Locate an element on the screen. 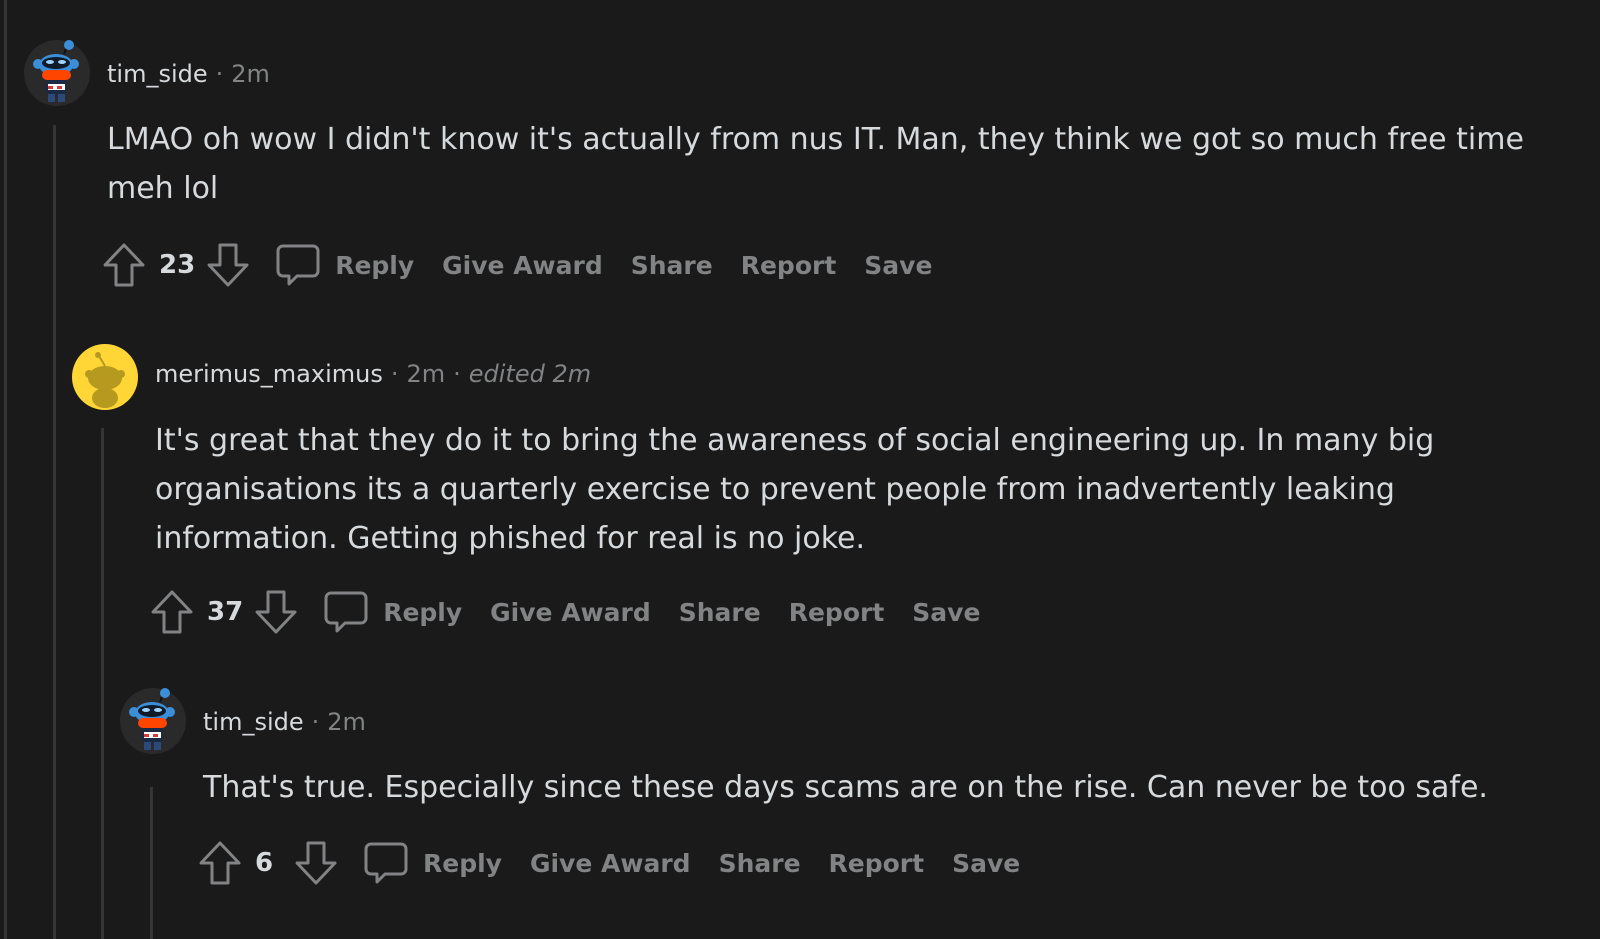 This screenshot has height=939, width=1600. comment-actions: 23 Reply Give Award Share Report Save is located at coordinates (516, 265).